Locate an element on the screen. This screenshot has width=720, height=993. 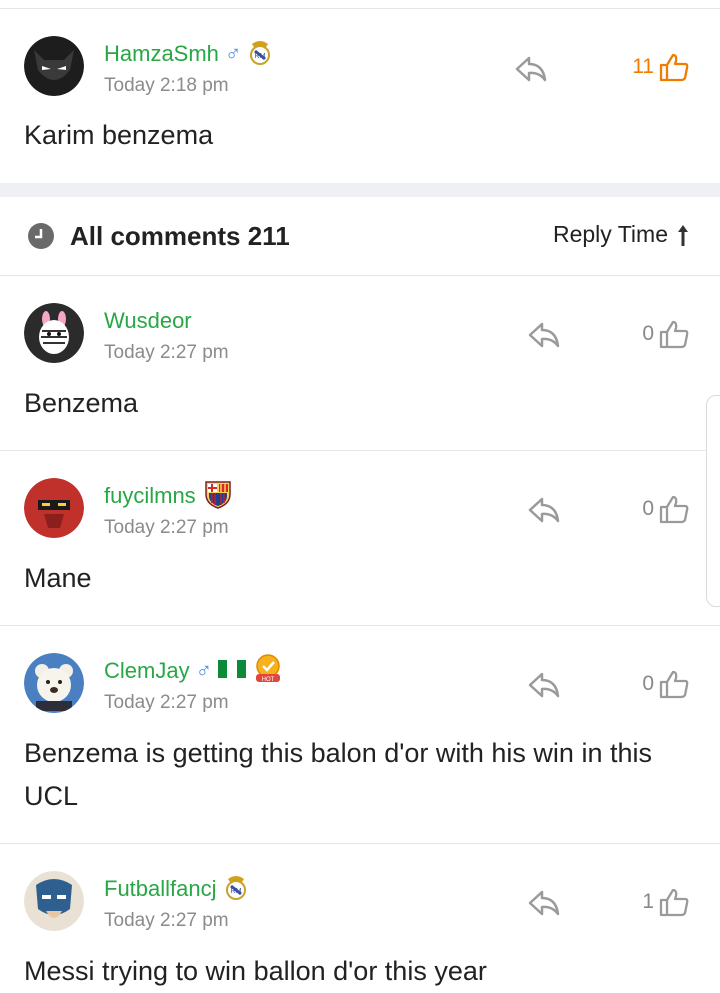
arrow-up-icon is located at coordinates (683, 235).